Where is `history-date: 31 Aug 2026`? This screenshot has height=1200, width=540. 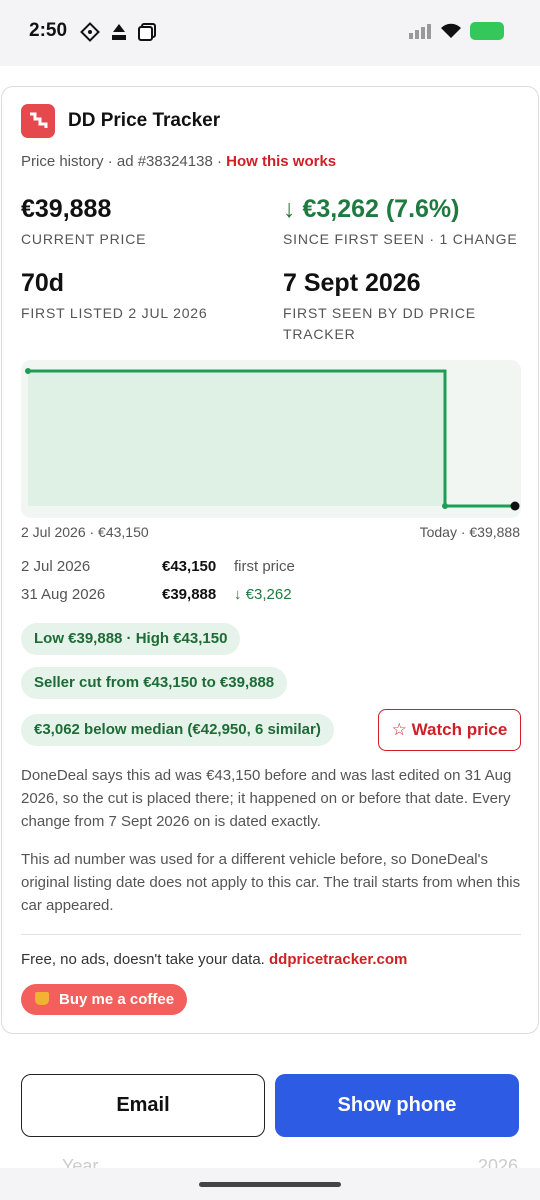
history-date: 31 Aug 2026 is located at coordinates (63, 594).